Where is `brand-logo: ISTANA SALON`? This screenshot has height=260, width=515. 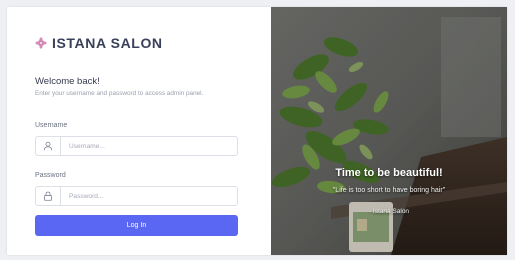 brand-logo: ISTANA SALON is located at coordinates (99, 43).